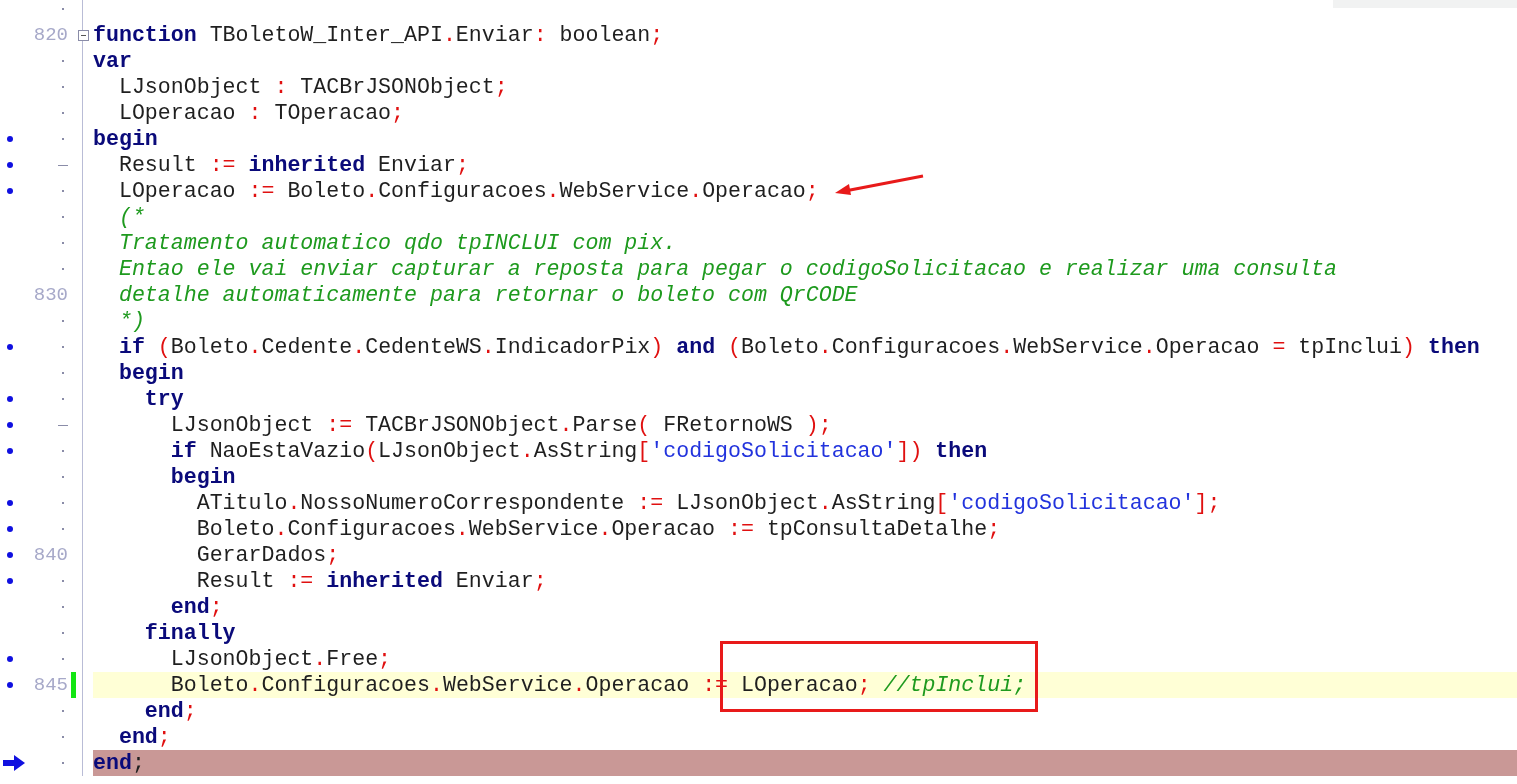 Image resolution: width=1517 pixels, height=784 pixels. I want to click on code-line: function TBoletoW_Inter_API.Enviar: boolean;, so click(378, 35).